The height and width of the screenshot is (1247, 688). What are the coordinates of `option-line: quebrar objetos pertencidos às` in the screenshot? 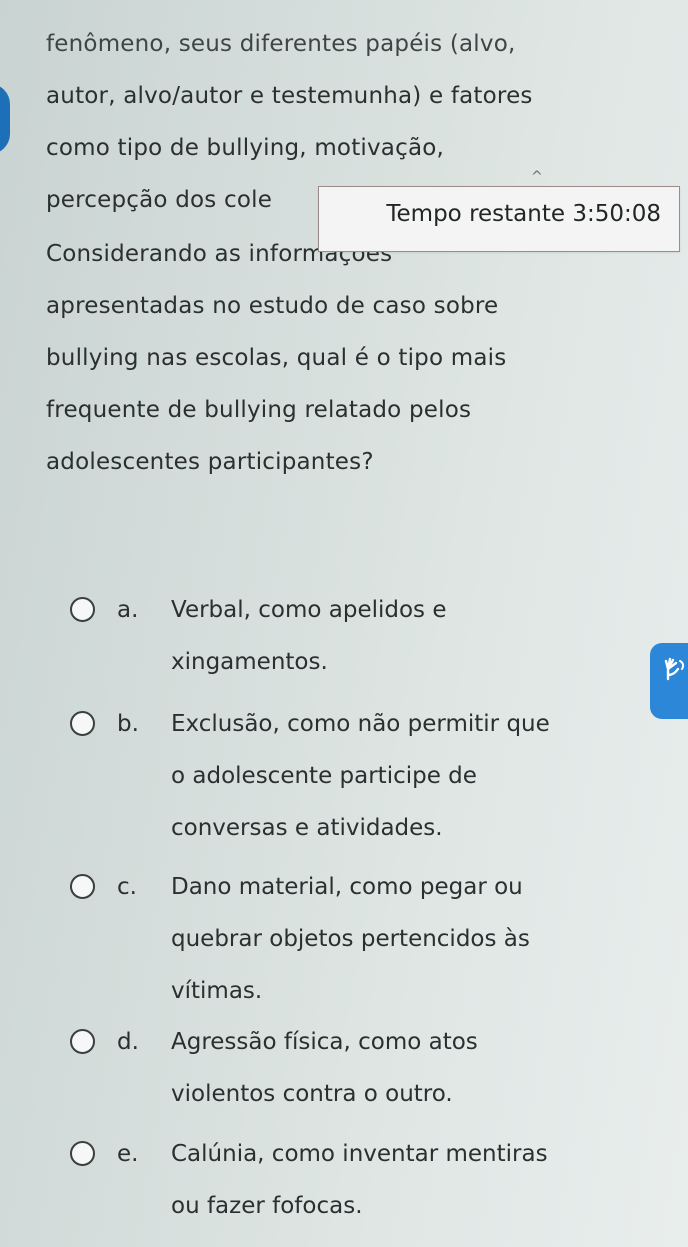 It's located at (350, 939).